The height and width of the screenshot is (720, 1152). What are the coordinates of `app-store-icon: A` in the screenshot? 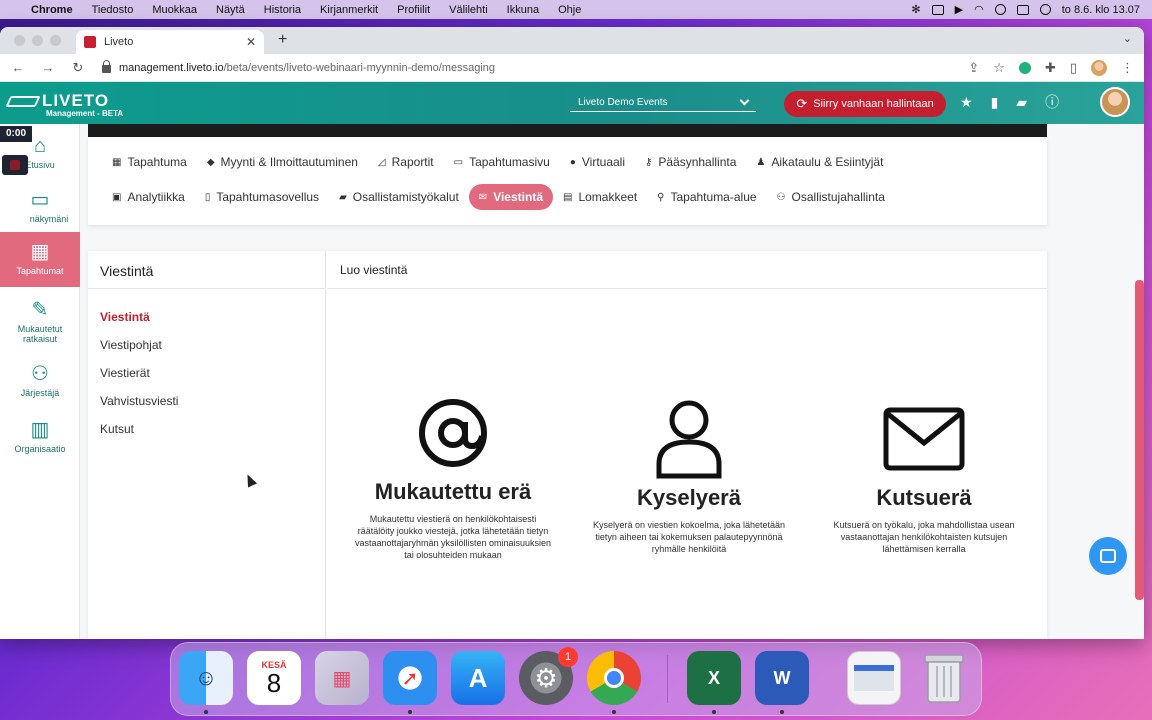 It's located at (478, 678).